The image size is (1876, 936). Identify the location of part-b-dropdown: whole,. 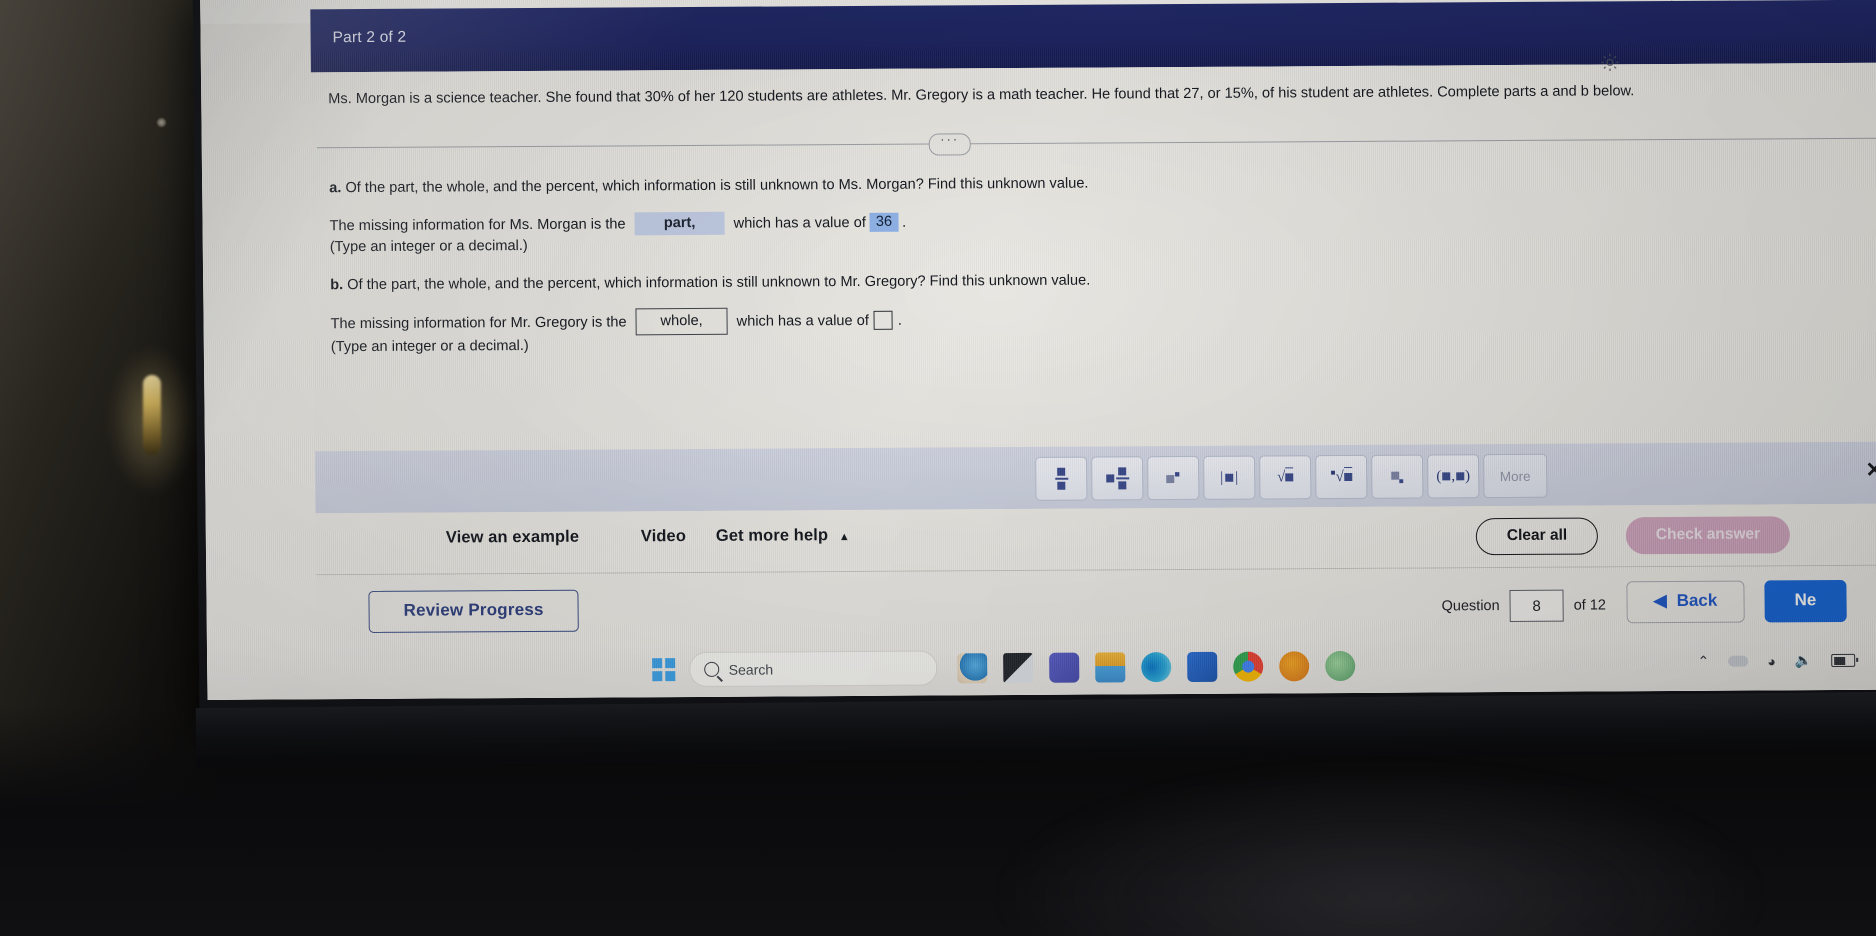
(681, 321).